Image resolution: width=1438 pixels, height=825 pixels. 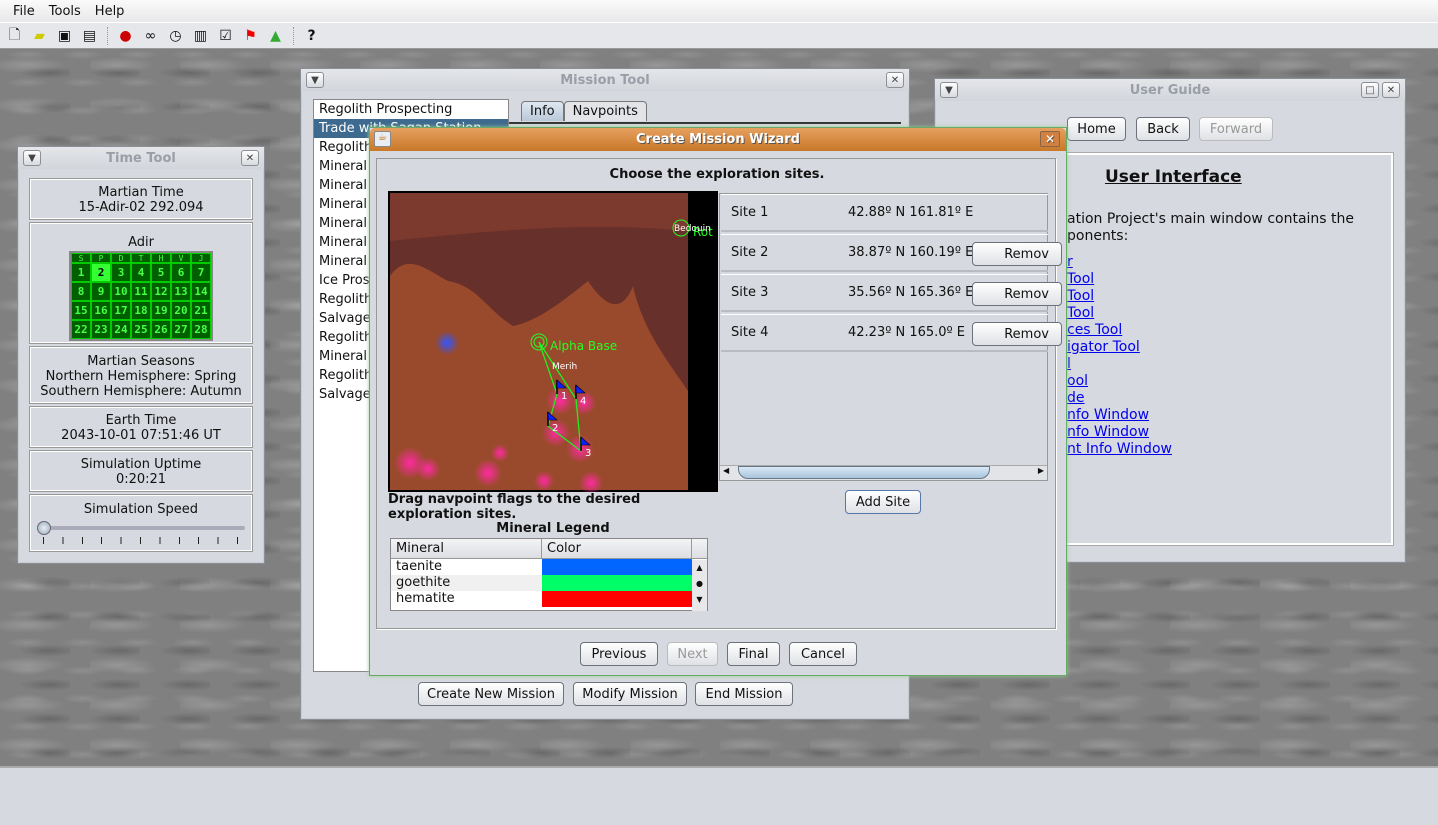 I want to click on menu-tools: Tools, so click(x=65, y=11).